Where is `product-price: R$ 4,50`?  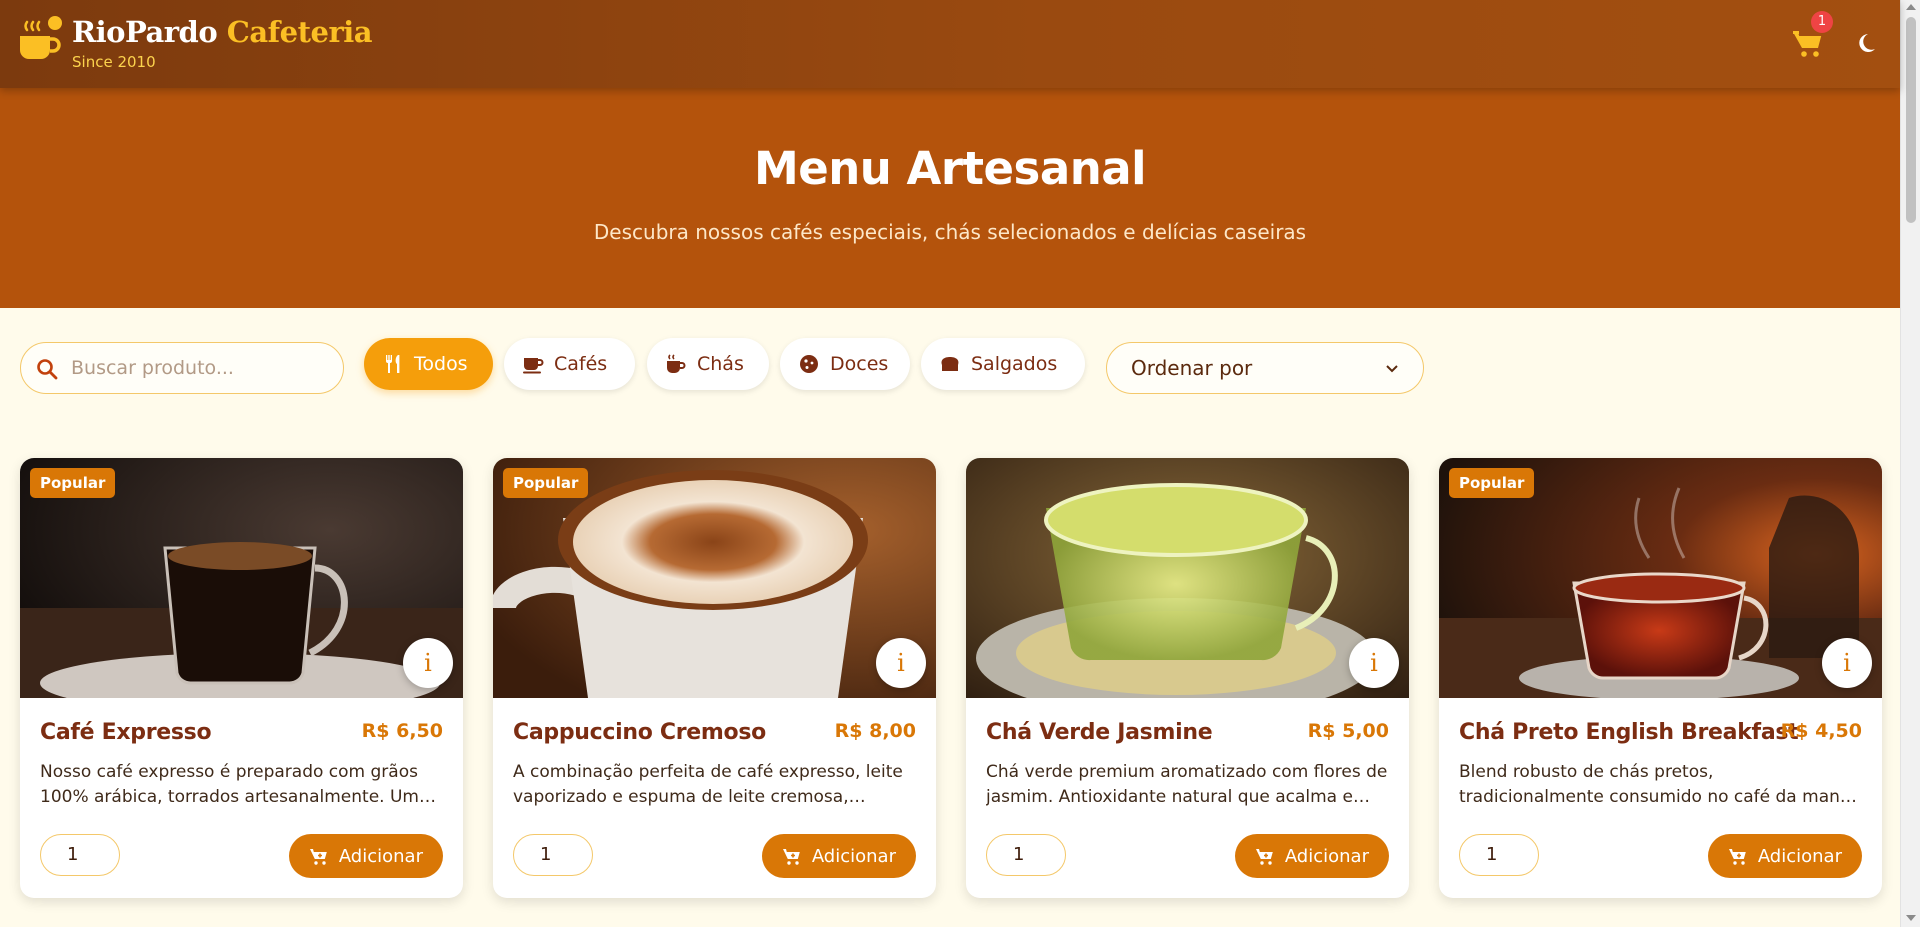 product-price: R$ 4,50 is located at coordinates (1821, 731).